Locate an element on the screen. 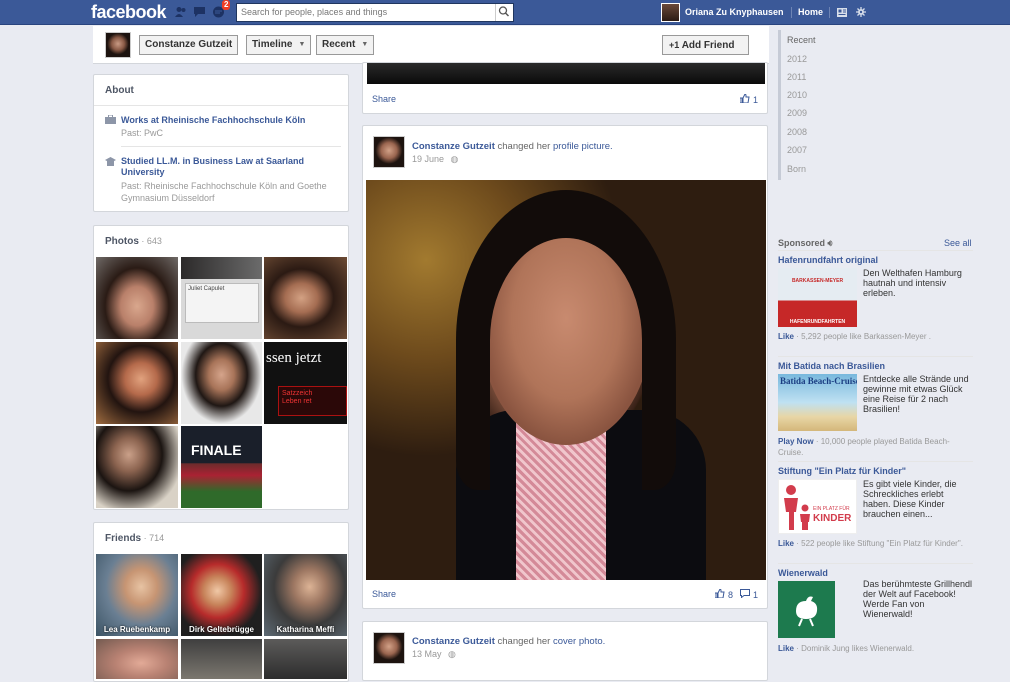 This screenshot has width=1010, height=682. search-button is located at coordinates (504, 12).